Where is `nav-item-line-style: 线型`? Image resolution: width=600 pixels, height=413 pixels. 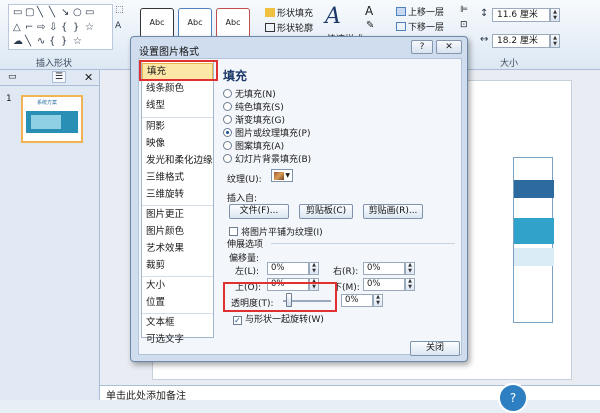
nav-item-line-style: 线型 is located at coordinates (177, 106).